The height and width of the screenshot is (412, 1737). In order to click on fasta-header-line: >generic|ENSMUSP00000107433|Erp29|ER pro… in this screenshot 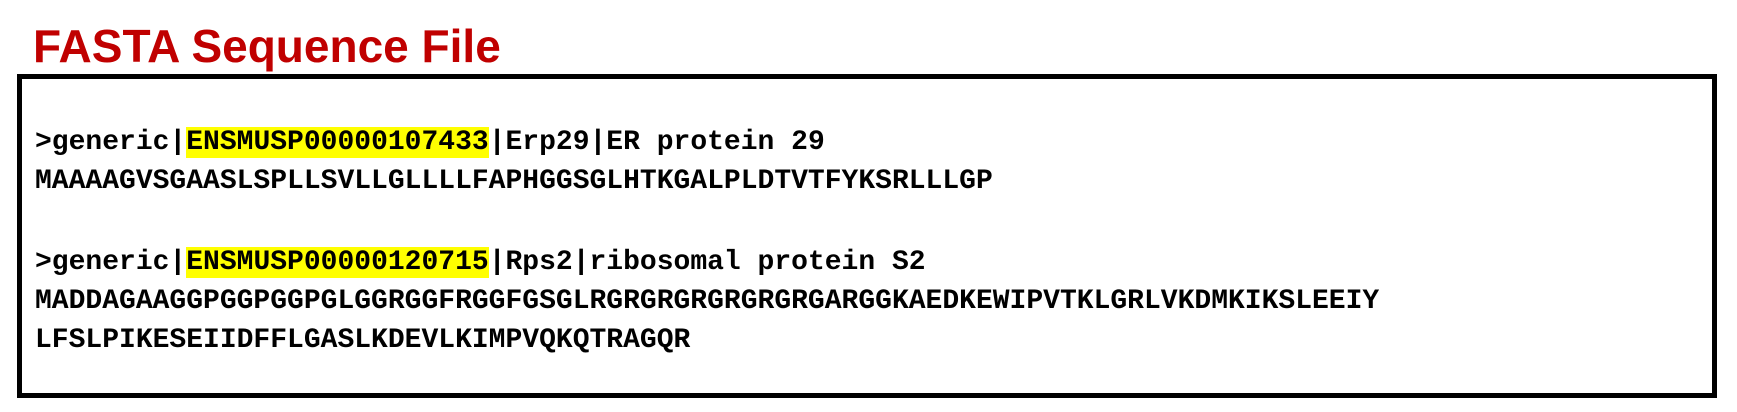, I will do `click(514, 142)`.